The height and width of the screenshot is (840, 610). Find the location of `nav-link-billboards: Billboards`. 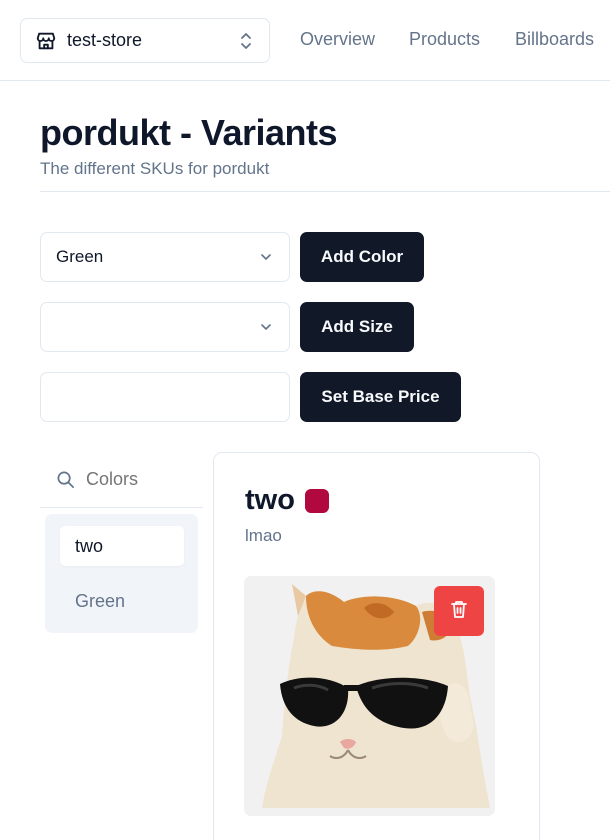

nav-link-billboards: Billboards is located at coordinates (554, 39).